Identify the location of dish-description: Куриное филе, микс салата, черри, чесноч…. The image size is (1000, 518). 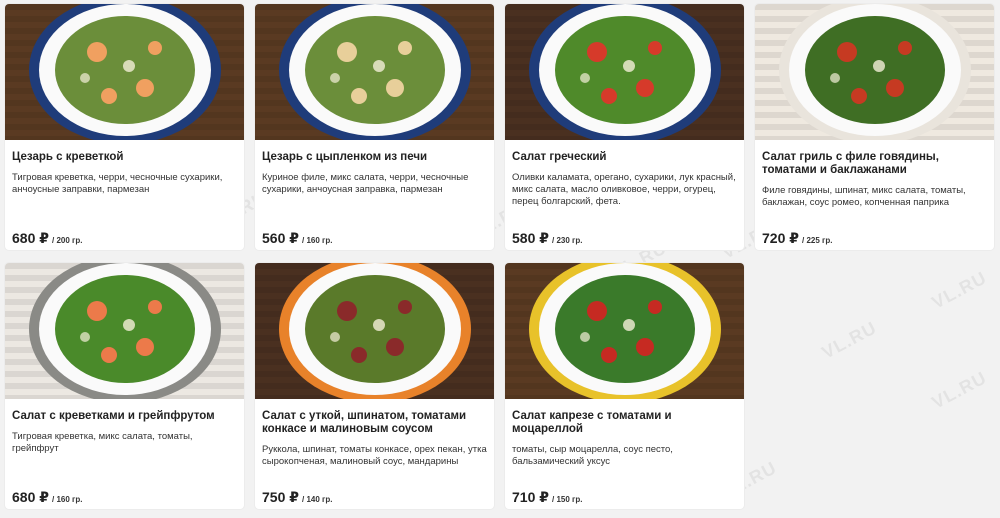
(365, 183).